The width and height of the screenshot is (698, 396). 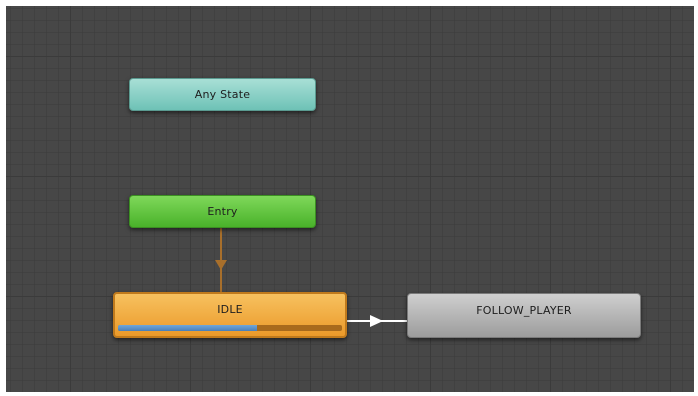 What do you see at coordinates (187, 328) in the screenshot?
I see `state-progress-fill` at bounding box center [187, 328].